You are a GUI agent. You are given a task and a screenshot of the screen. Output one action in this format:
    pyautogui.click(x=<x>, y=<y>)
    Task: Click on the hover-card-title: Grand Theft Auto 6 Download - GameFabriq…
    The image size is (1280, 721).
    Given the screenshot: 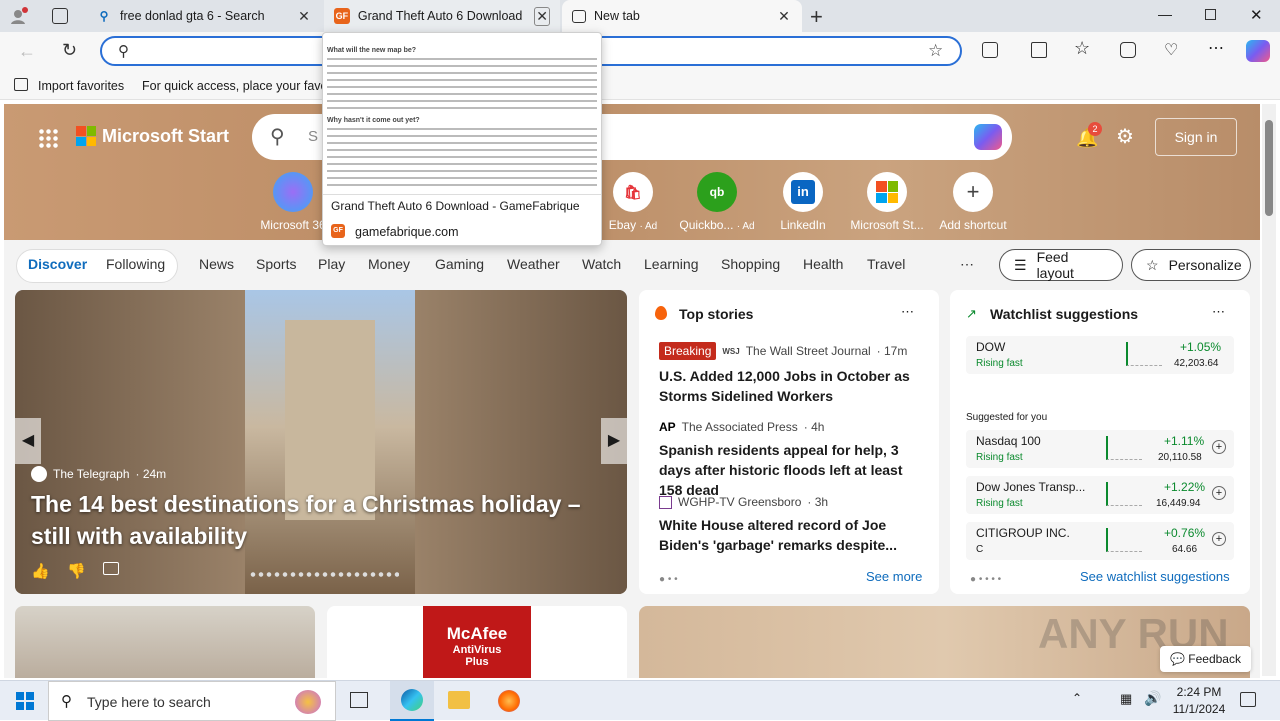 What is the action you would take?
    pyautogui.click(x=455, y=206)
    